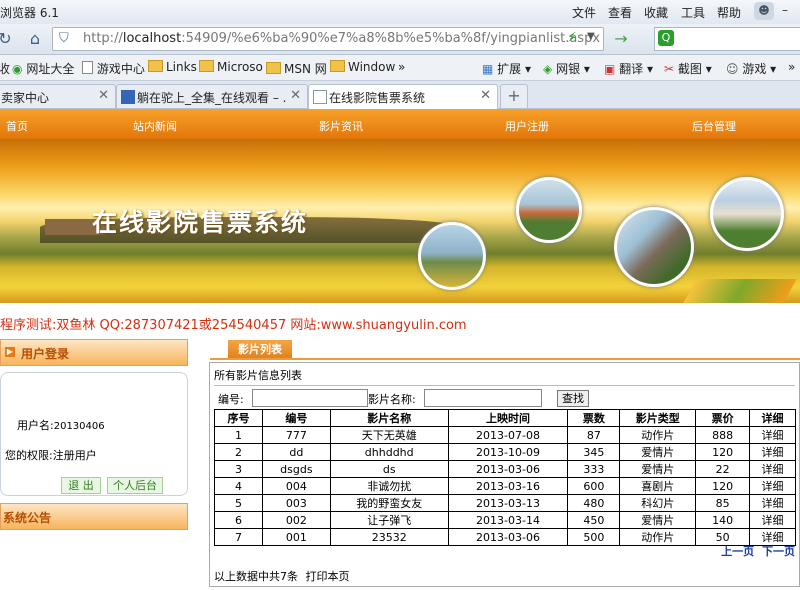 This screenshot has height=590, width=800. I want to click on table-cell: 140, so click(723, 520).